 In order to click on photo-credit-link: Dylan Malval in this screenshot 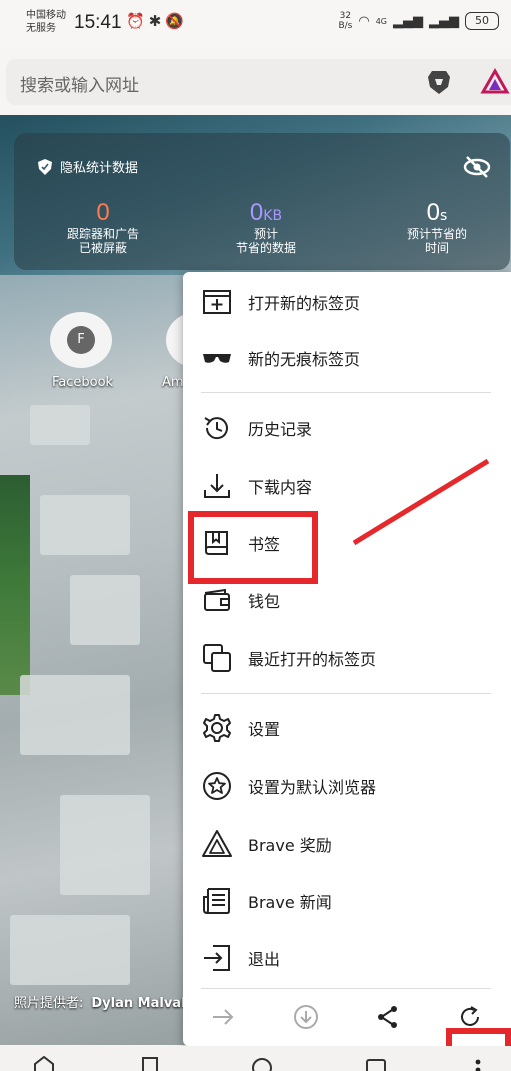, I will do `click(138, 1003)`.